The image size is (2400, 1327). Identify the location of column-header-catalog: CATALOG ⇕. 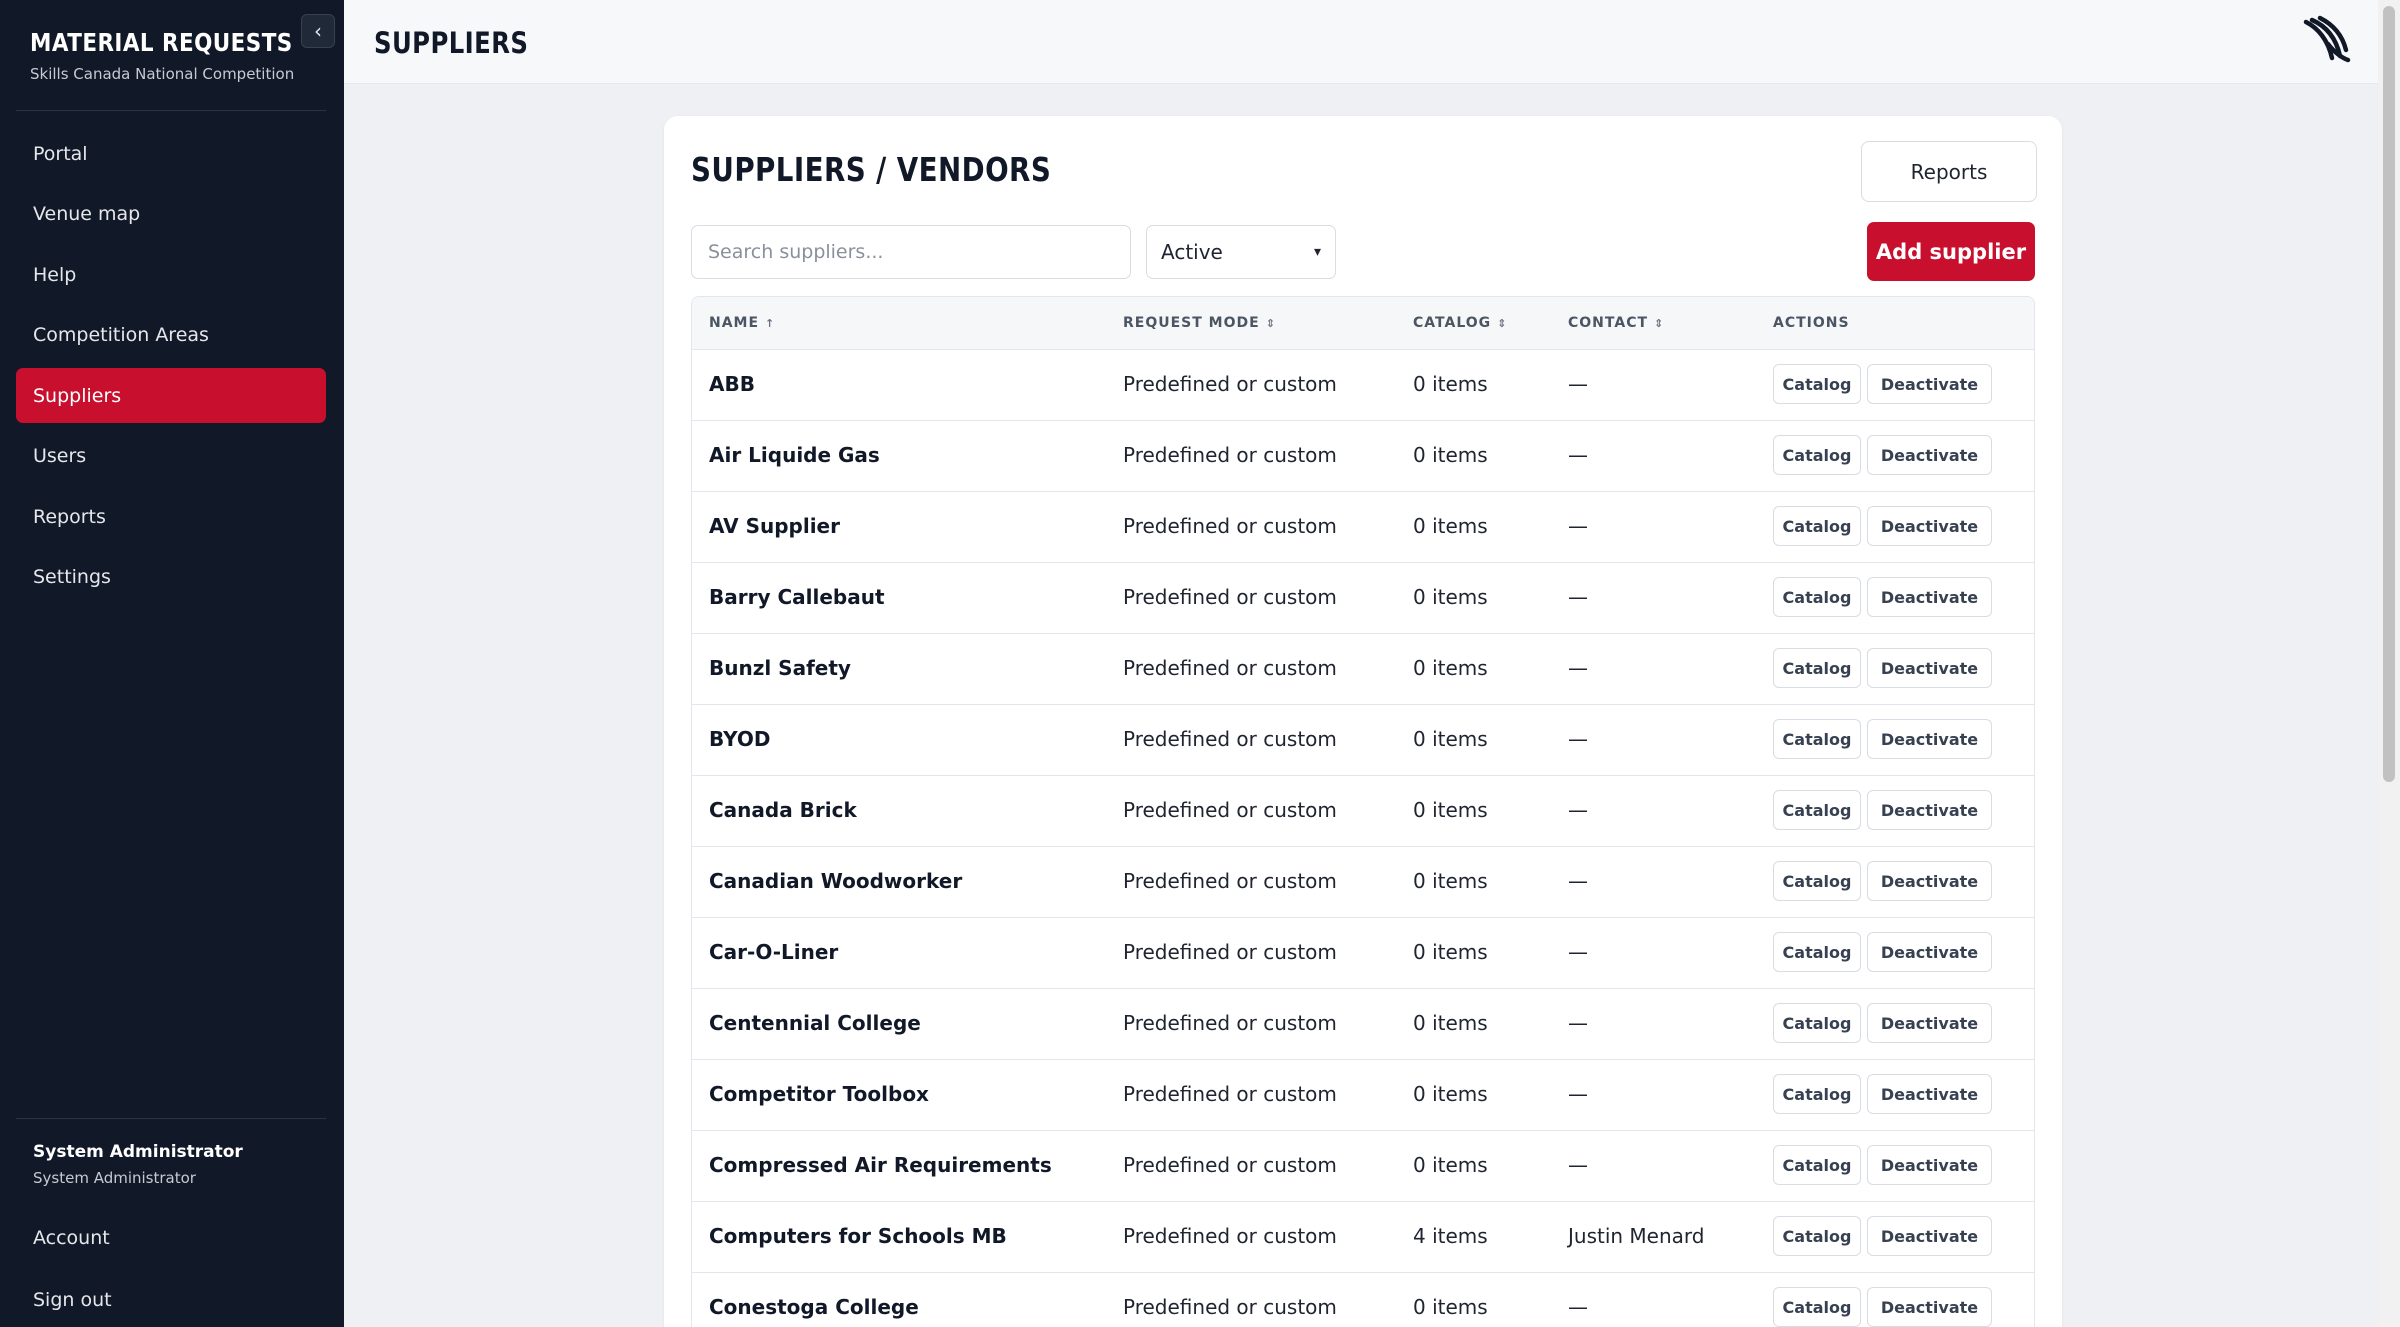
(1459, 323).